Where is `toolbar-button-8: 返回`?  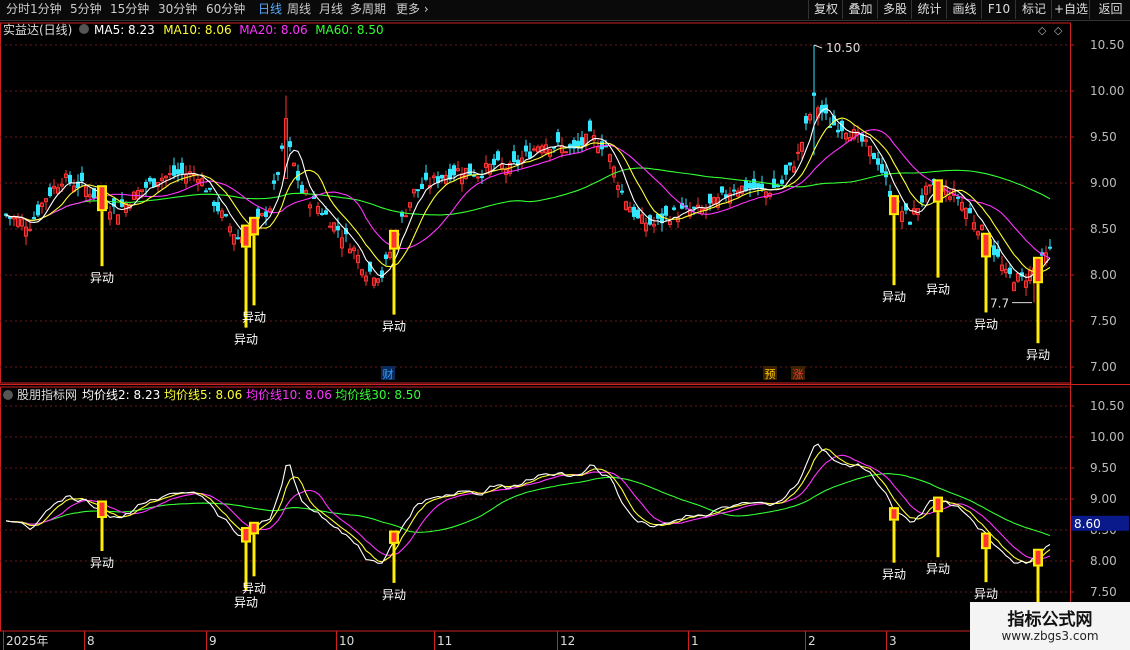
toolbar-button-8: 返回 is located at coordinates (1109, 9).